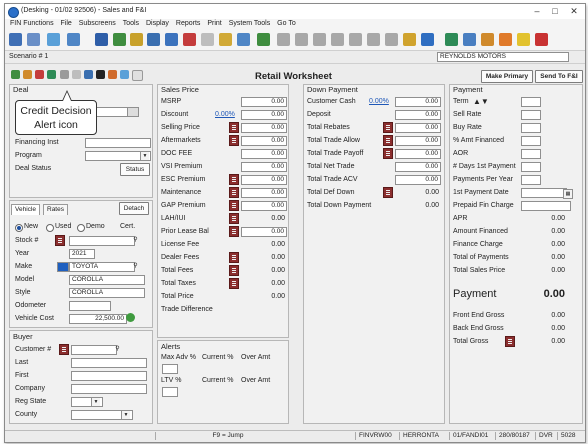 The image size is (588, 444). I want to click on vsi-premium-field: 0.00, so click(264, 167).